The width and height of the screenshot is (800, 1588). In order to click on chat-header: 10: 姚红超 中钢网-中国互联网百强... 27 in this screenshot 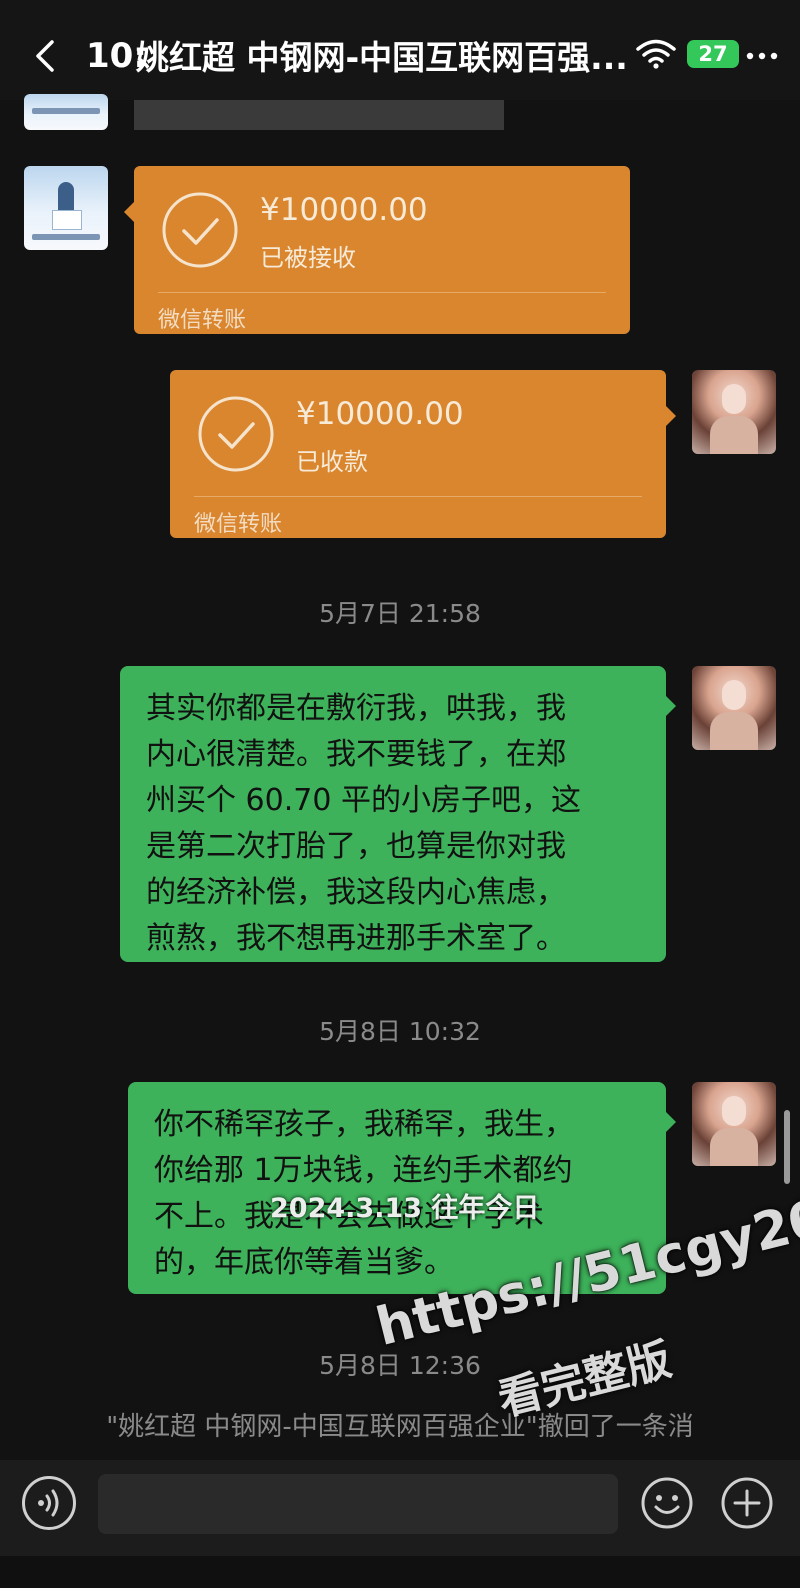, I will do `click(400, 50)`.